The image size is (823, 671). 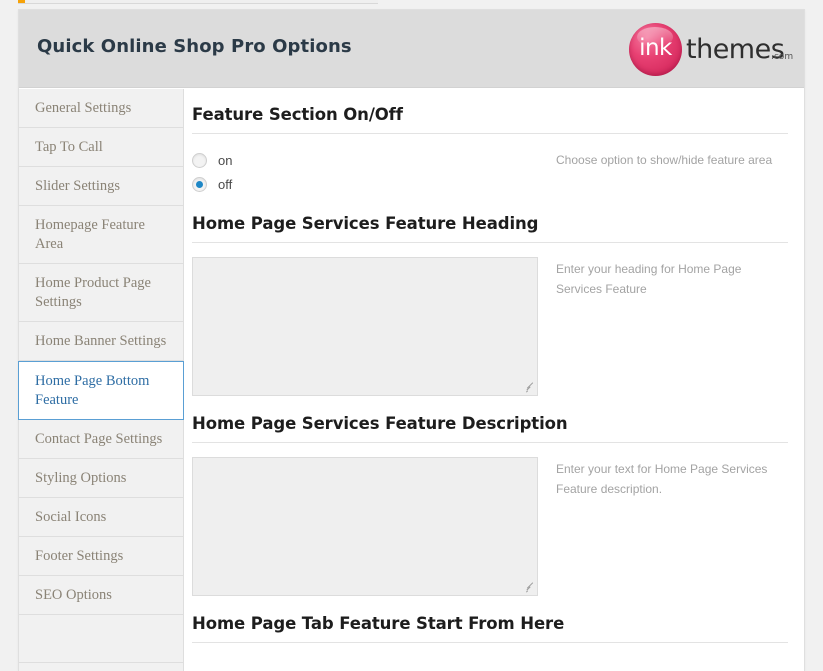 I want to click on page-title: Quick Online Shop Pro Options, so click(x=194, y=46).